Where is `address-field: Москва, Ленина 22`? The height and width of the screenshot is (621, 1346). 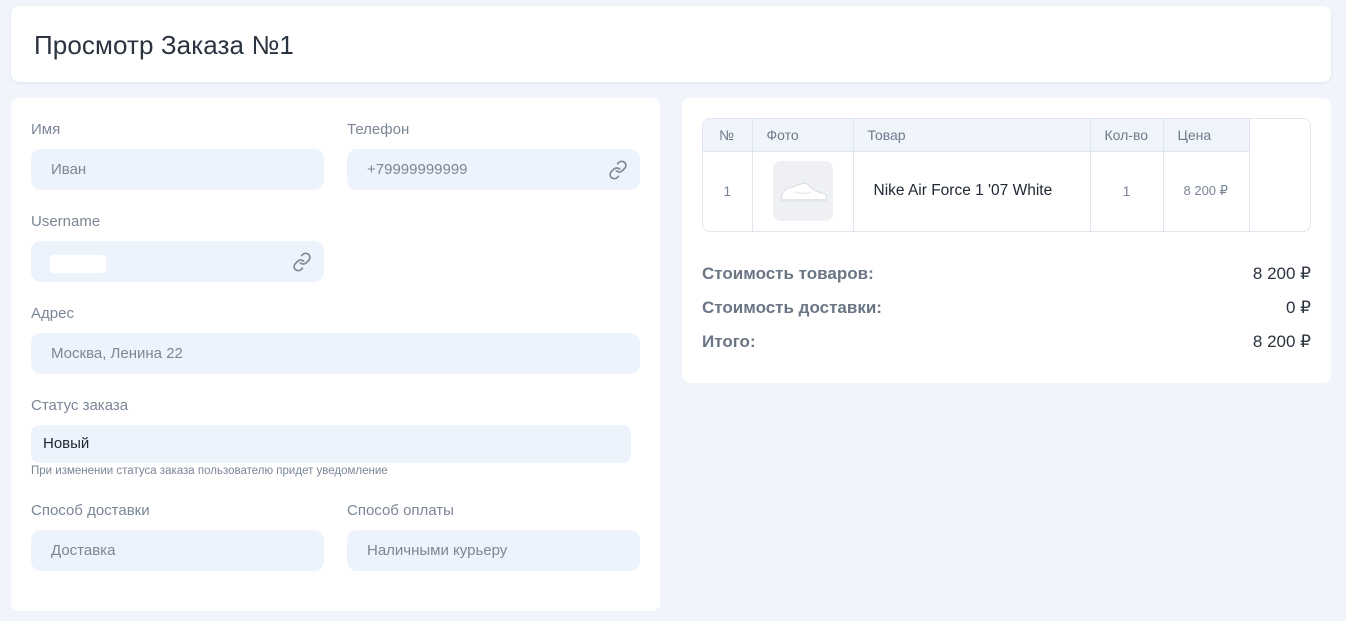 address-field: Москва, Ленина 22 is located at coordinates (335, 353).